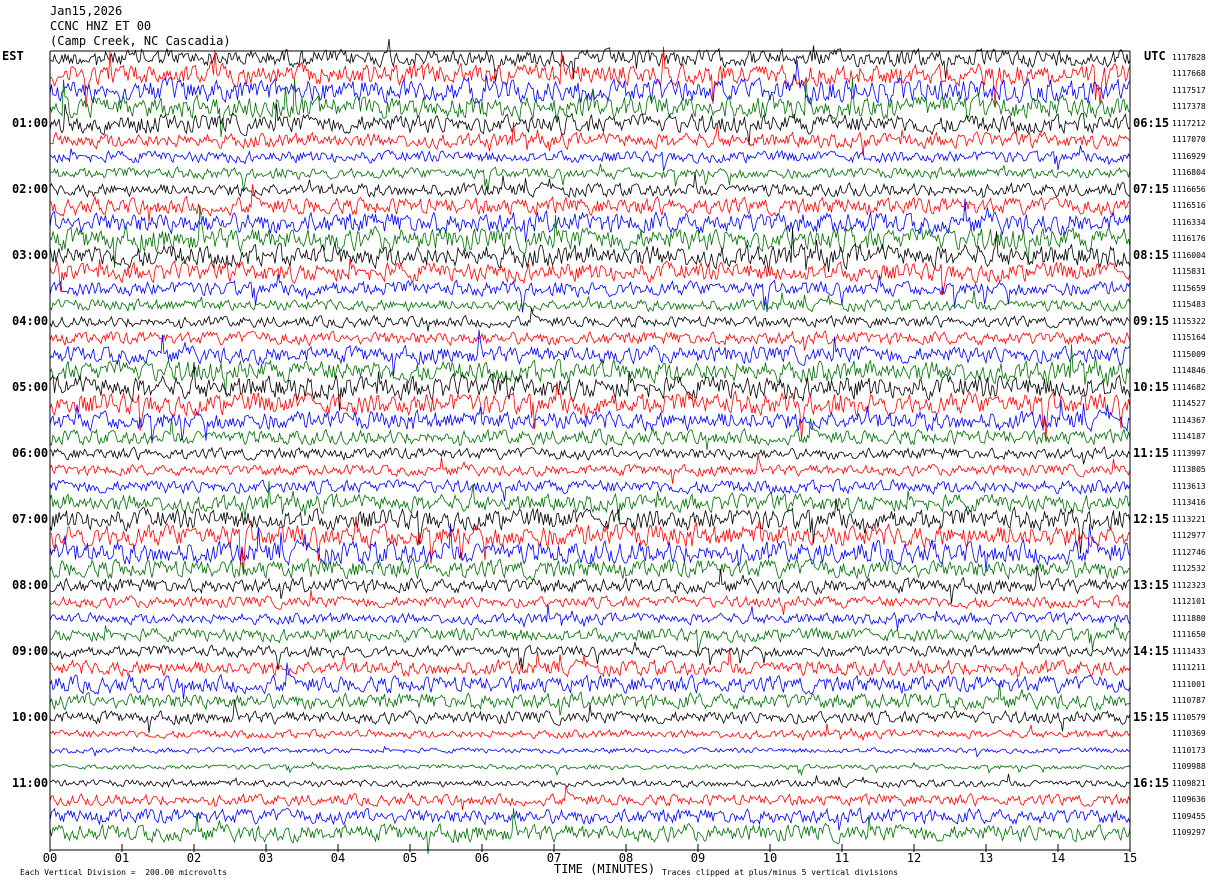 Image resolution: width=1210 pixels, height=886 pixels. Describe the element at coordinates (1189, 519) in the screenshot. I see `trace-count-label: 1113221` at that location.